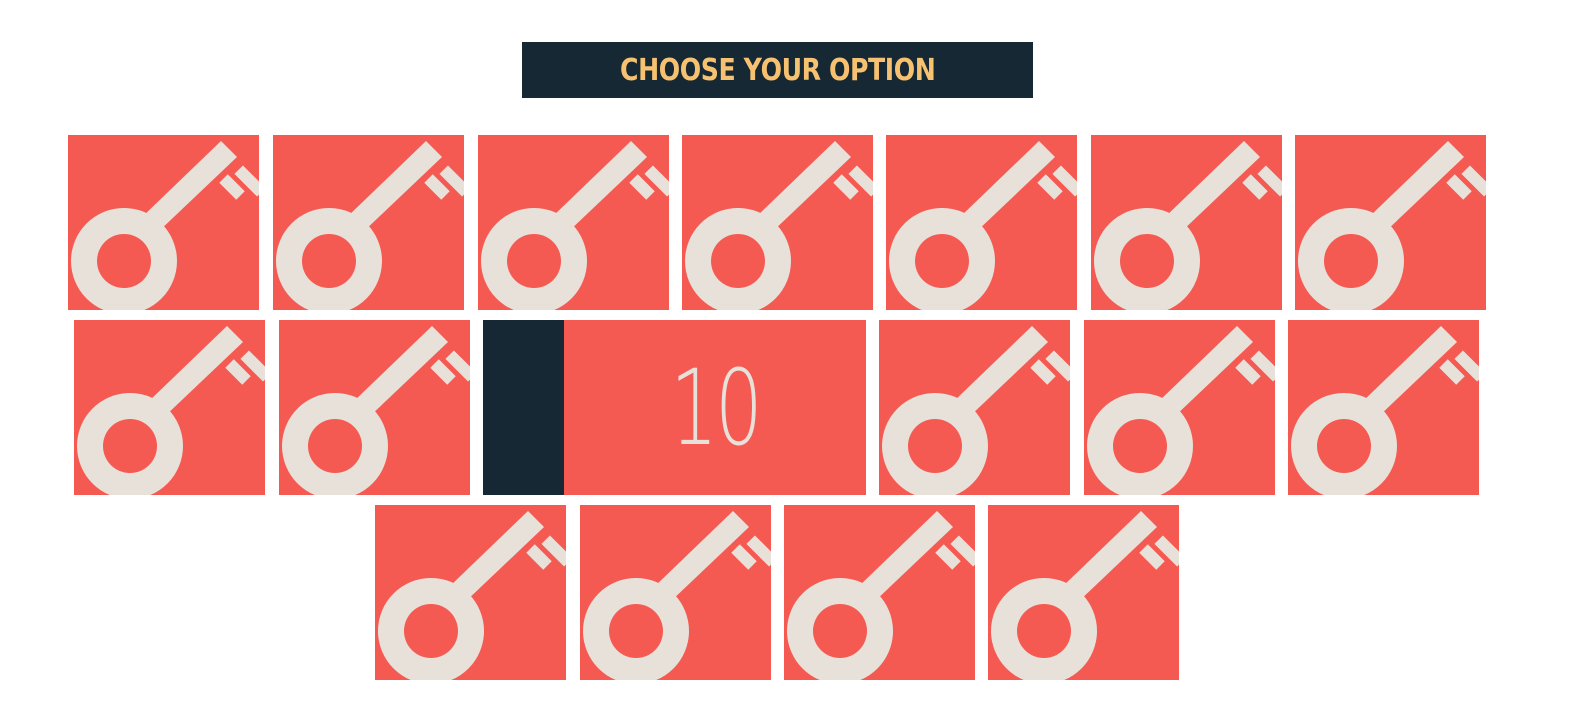  I want to click on title-banner: CHOOSE YOUR OPTION, so click(777, 70).